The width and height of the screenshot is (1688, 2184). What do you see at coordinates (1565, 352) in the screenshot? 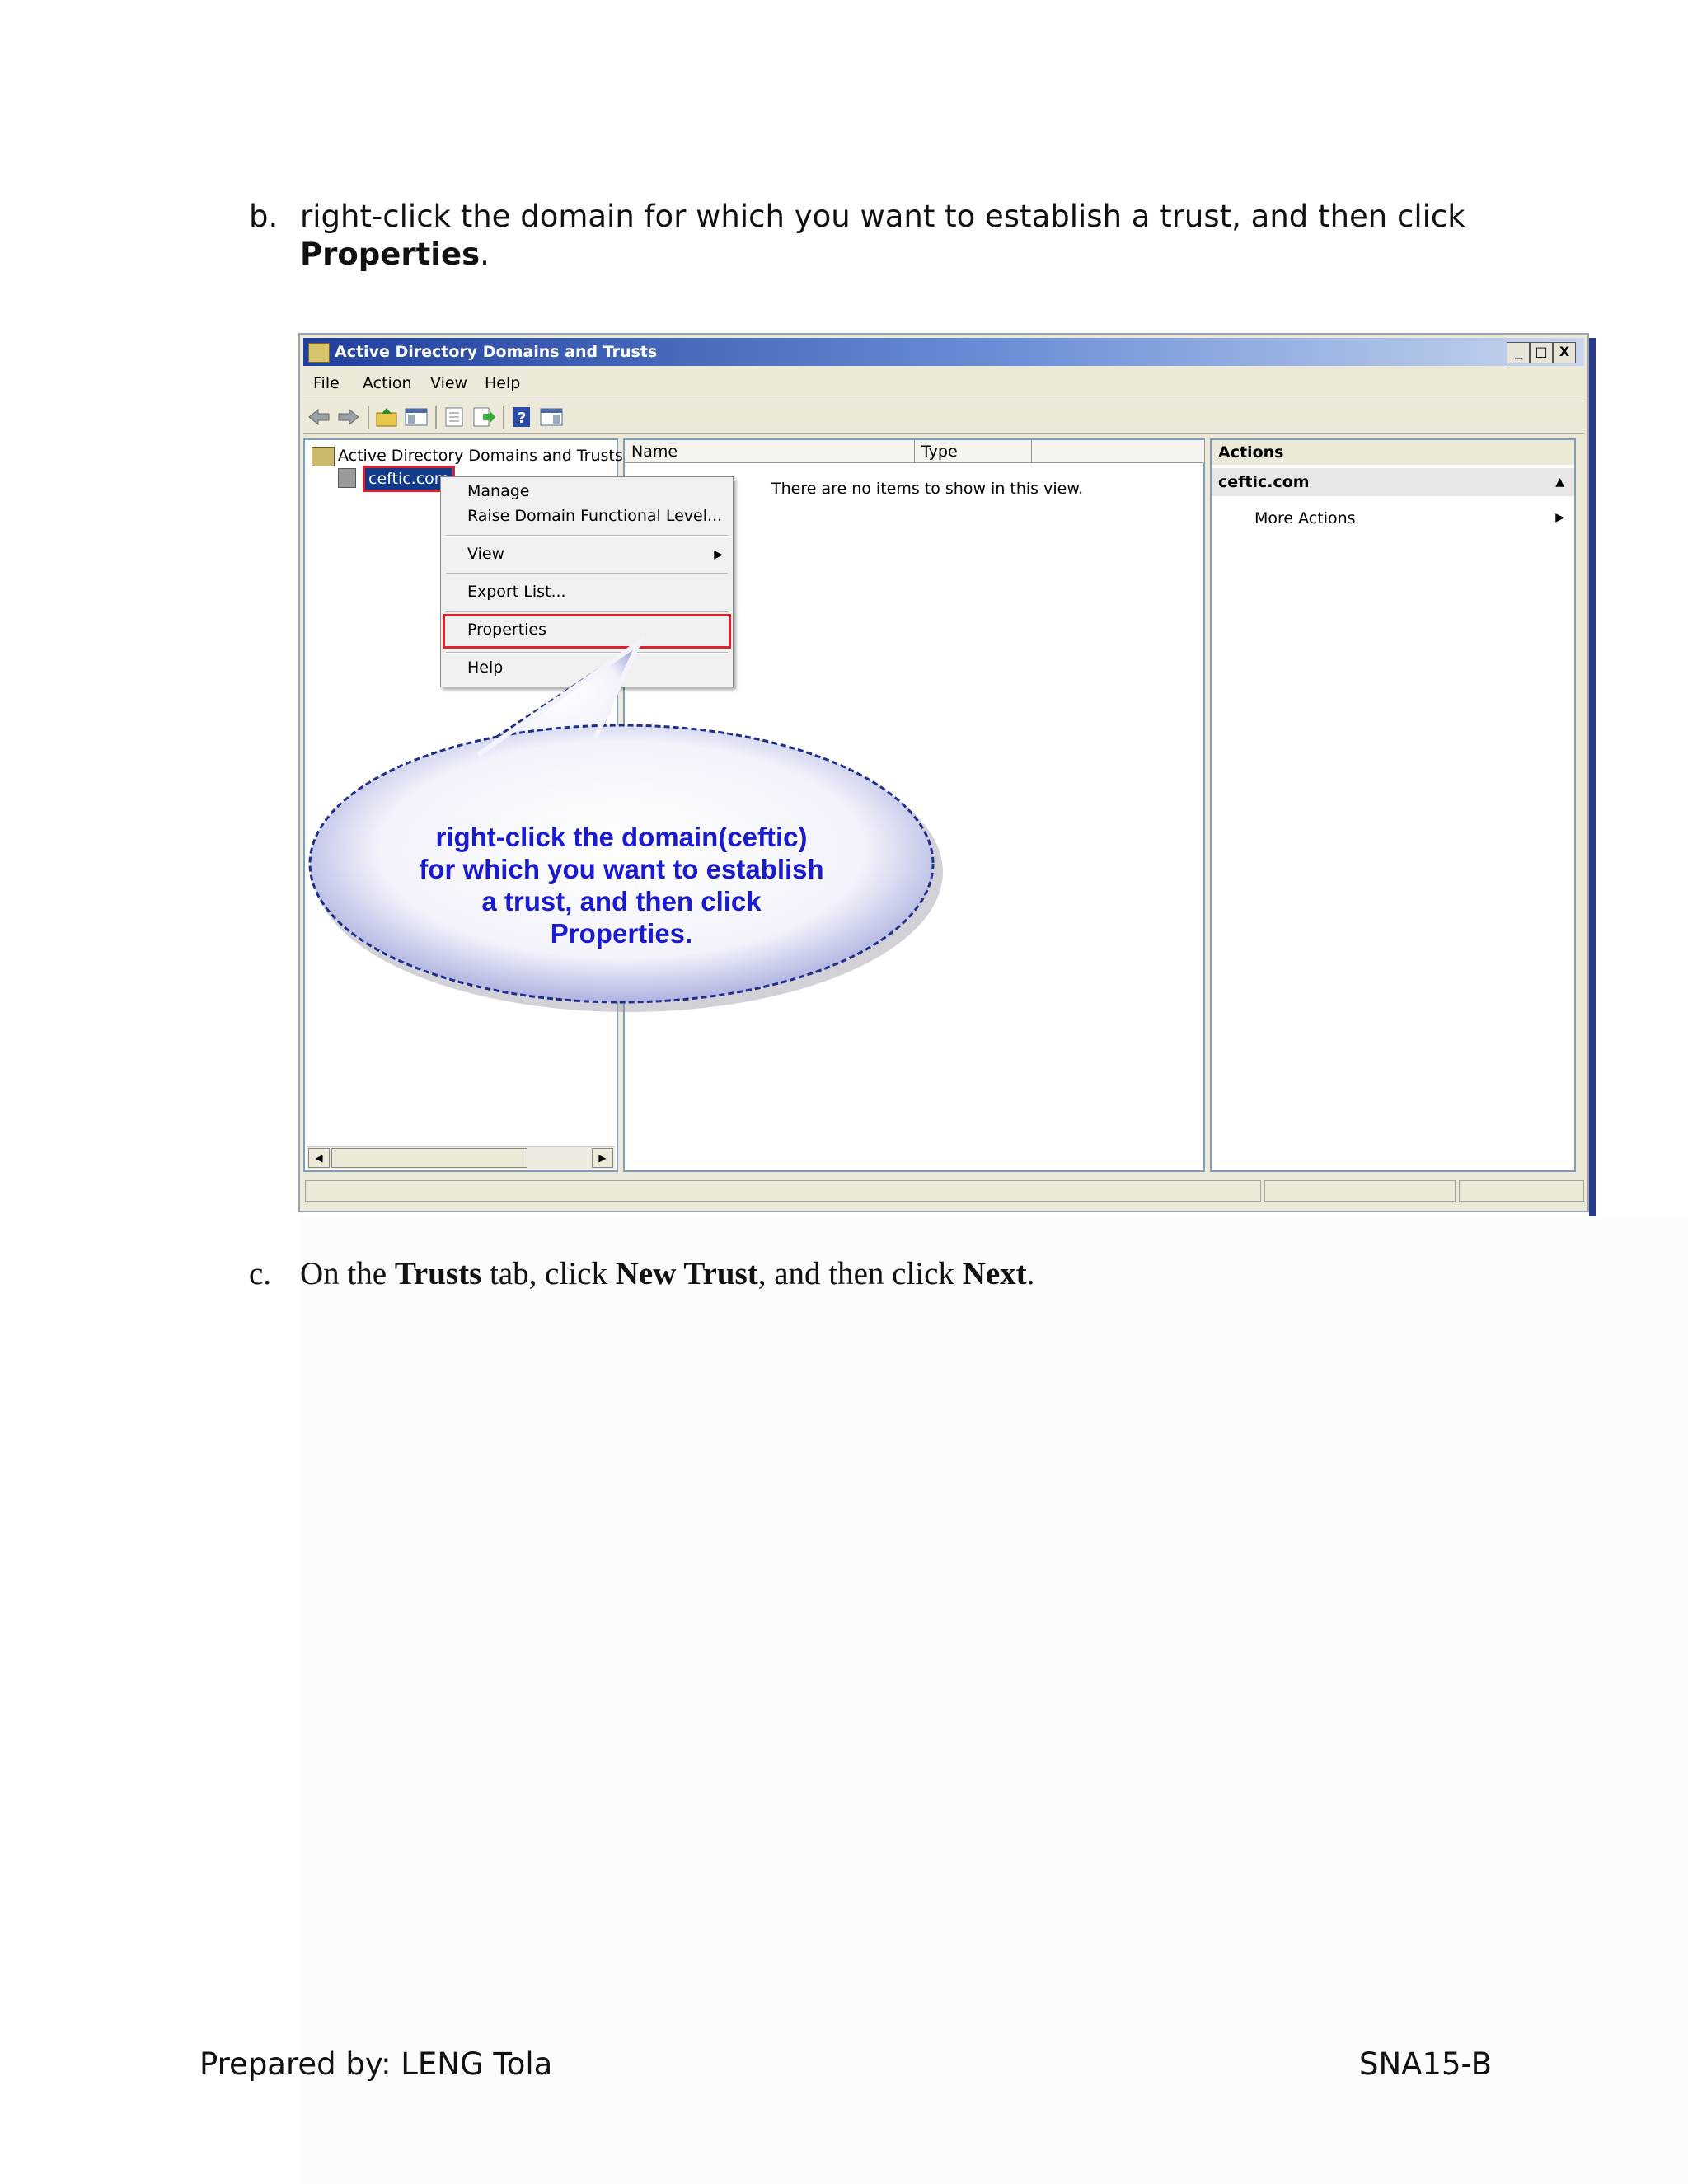
I see `close-button: X` at bounding box center [1565, 352].